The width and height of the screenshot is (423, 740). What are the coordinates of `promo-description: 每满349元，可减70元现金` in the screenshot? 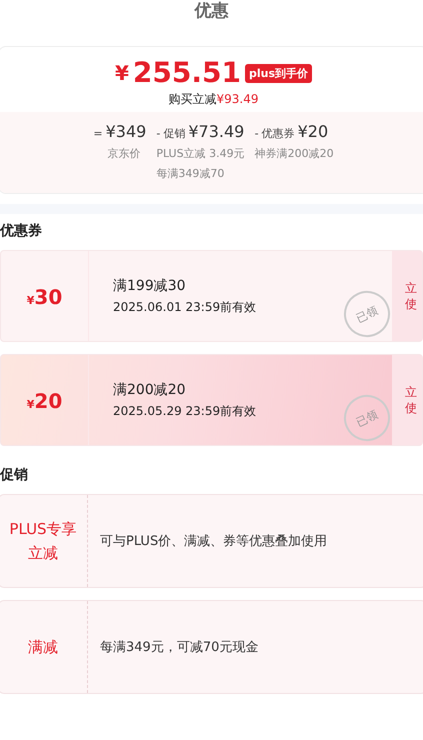 It's located at (179, 647).